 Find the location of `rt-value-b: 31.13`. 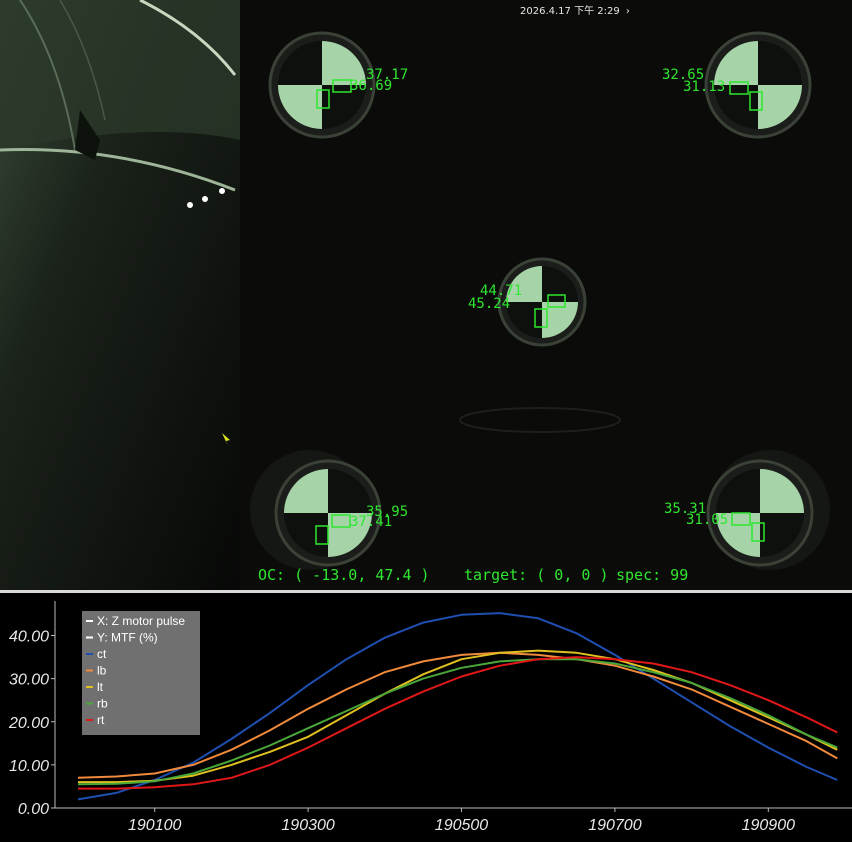

rt-value-b: 31.13 is located at coordinates (704, 87).